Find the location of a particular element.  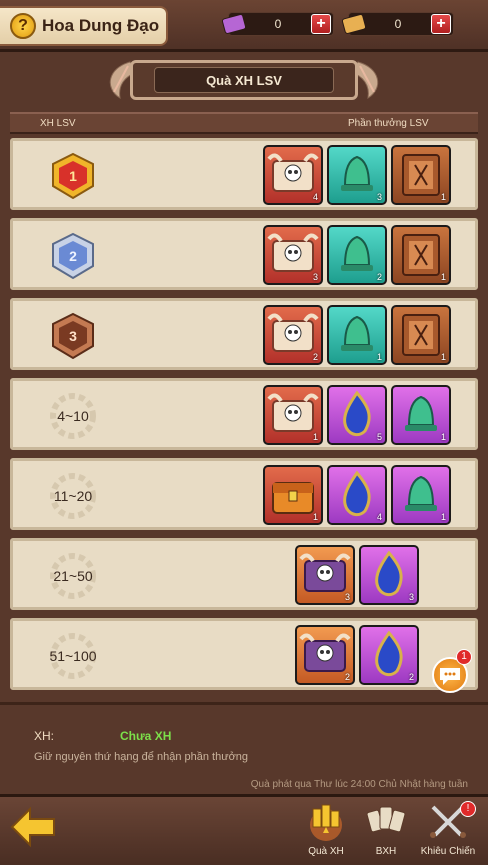

reward-item-skull-chest: 4 is located at coordinates (293, 175).